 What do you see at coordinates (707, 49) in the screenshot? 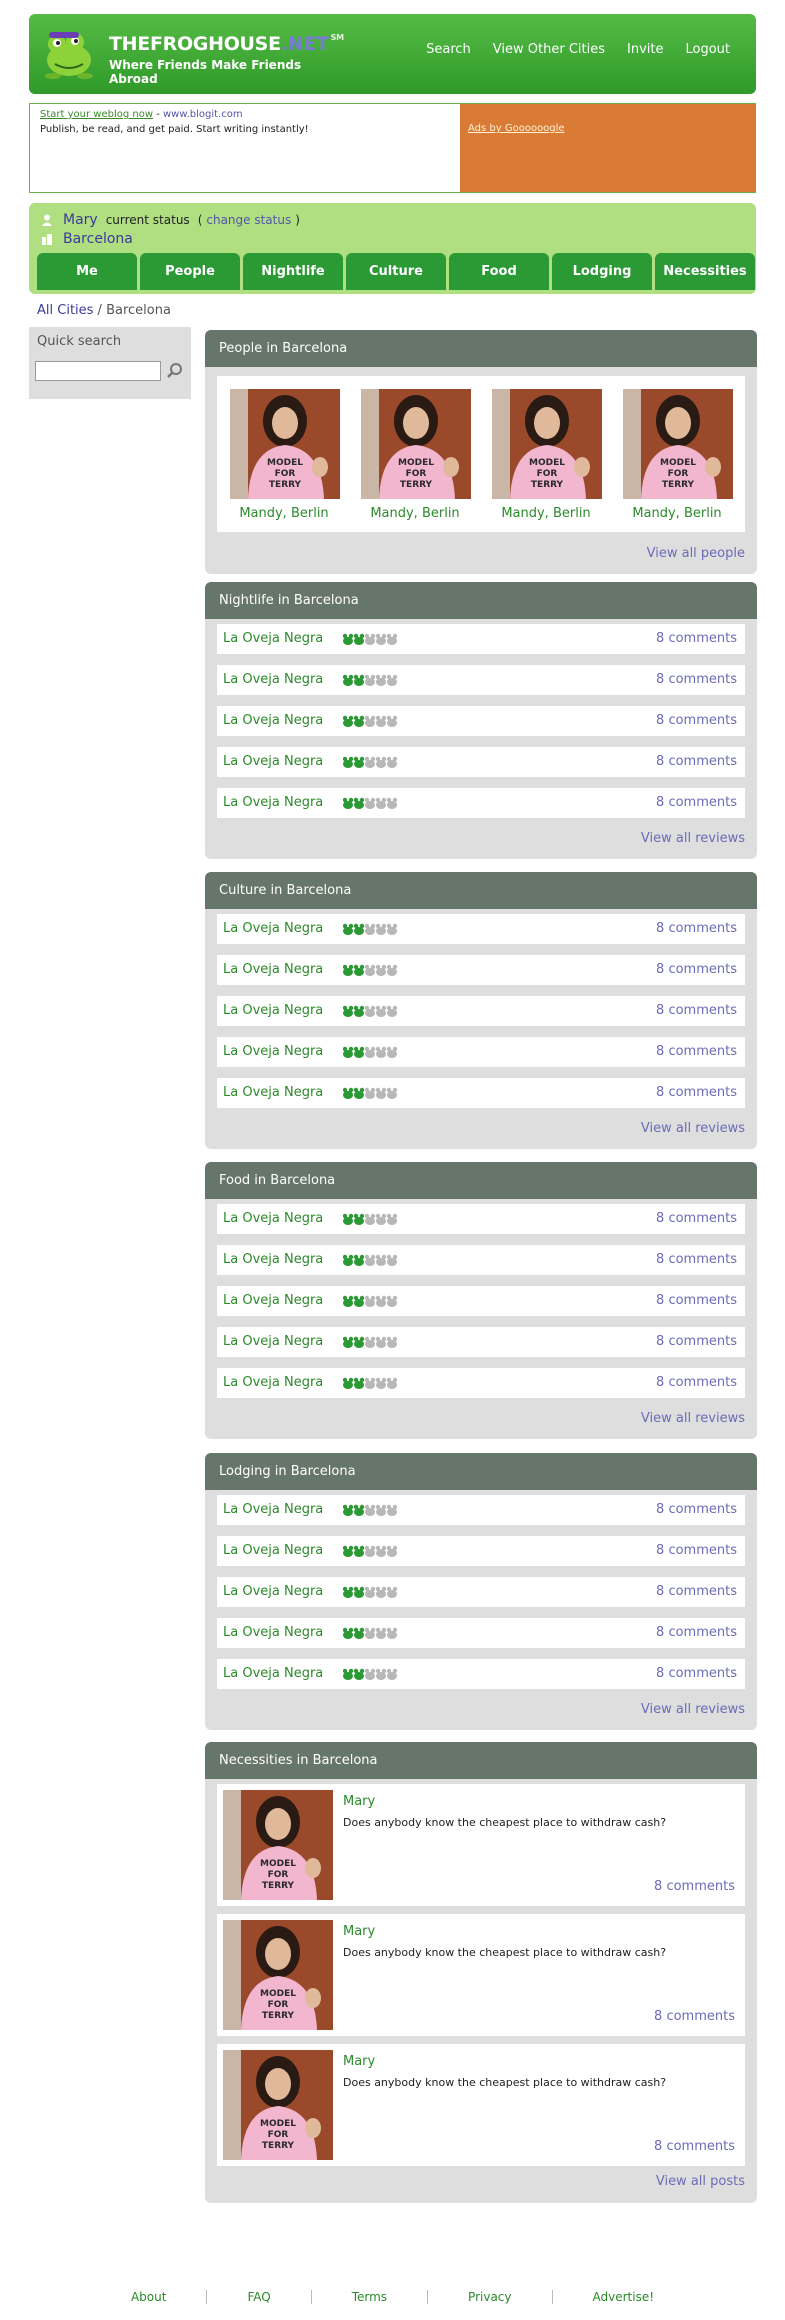
I see `nav-logout: Logout` at bounding box center [707, 49].